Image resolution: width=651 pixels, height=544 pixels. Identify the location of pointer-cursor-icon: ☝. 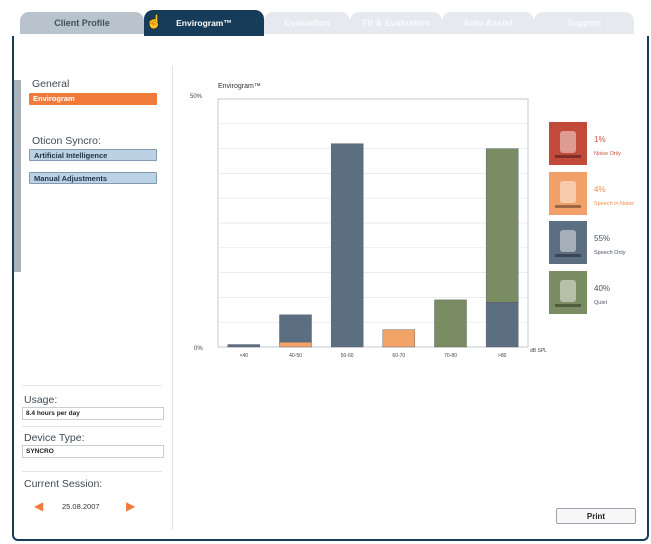
(154, 21).